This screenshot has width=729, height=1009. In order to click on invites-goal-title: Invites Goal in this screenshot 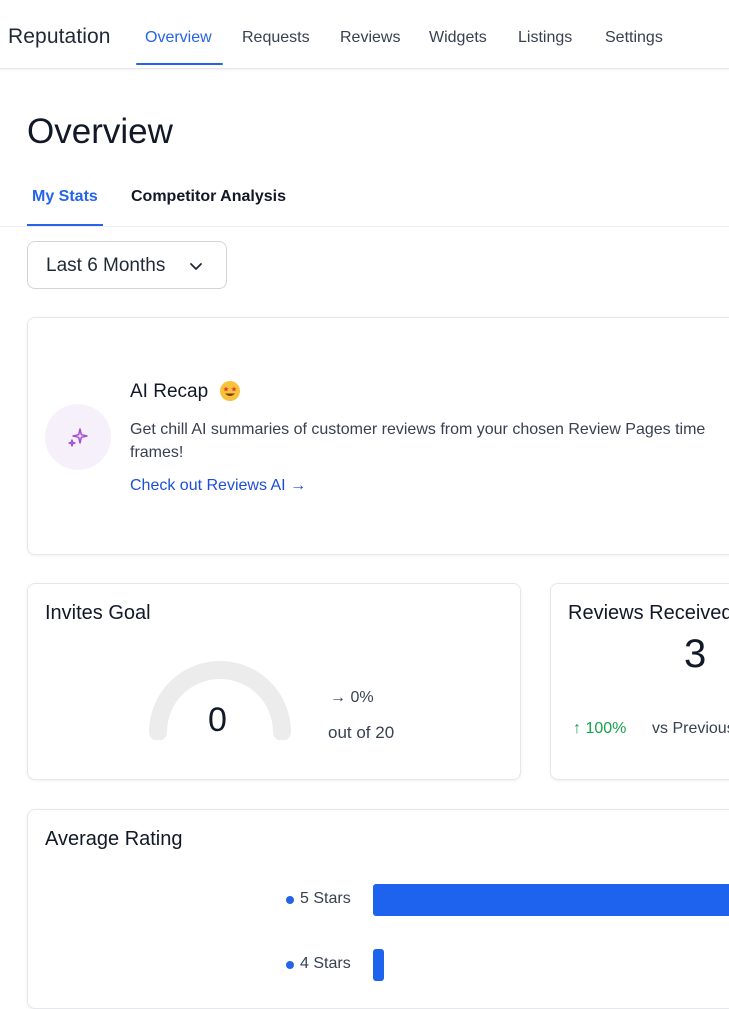, I will do `click(98, 613)`.